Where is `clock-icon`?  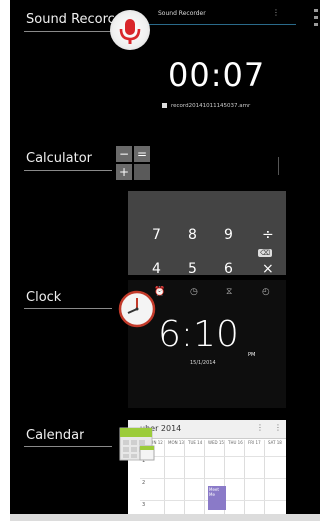 clock-icon is located at coordinates (137, 309).